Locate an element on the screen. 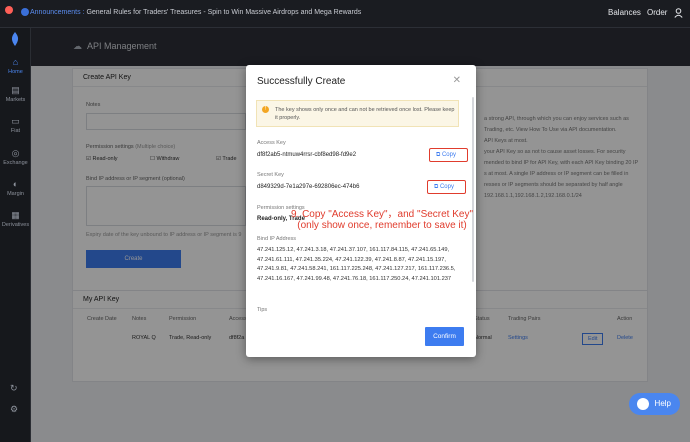 This screenshot has height=442, width=690. sidebar-item-fiat: ▭ Fiat is located at coordinates (15, 131).